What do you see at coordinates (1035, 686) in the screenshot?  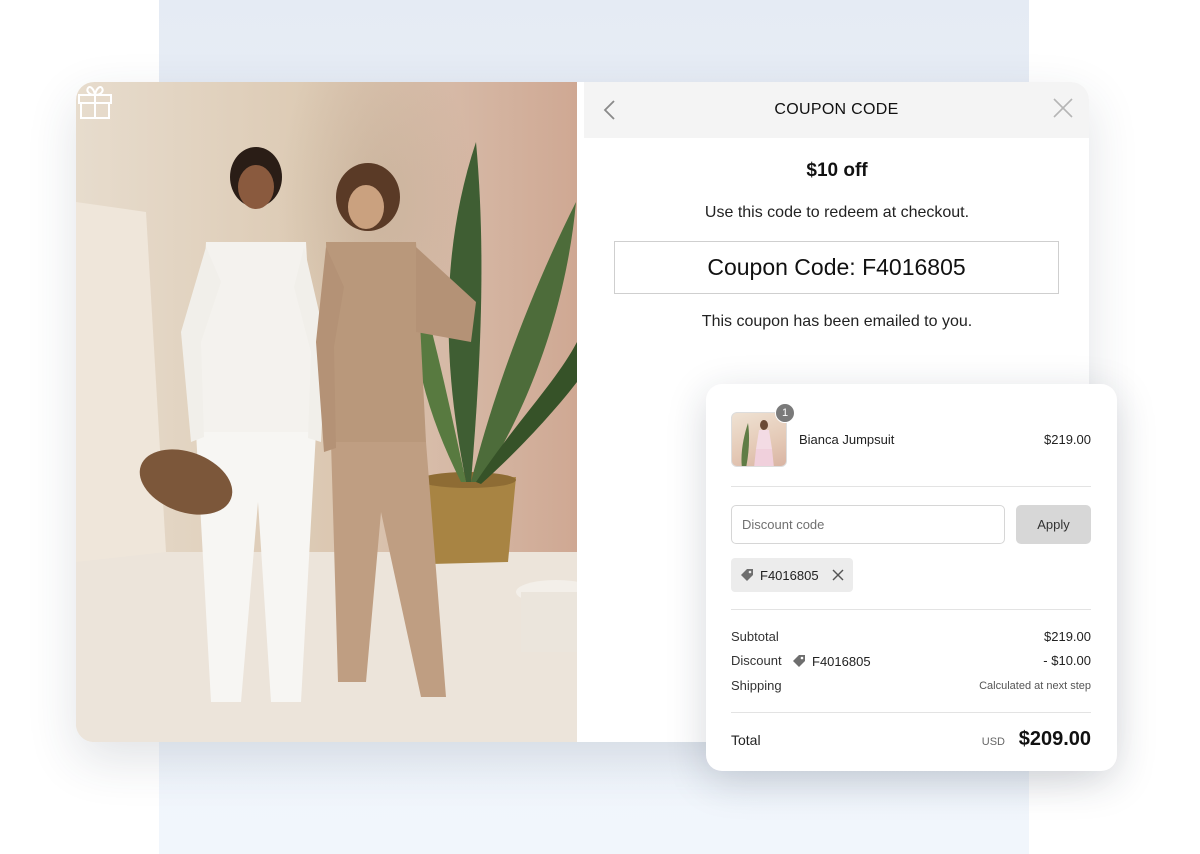 I see `shipping-value: Calculated at next step` at bounding box center [1035, 686].